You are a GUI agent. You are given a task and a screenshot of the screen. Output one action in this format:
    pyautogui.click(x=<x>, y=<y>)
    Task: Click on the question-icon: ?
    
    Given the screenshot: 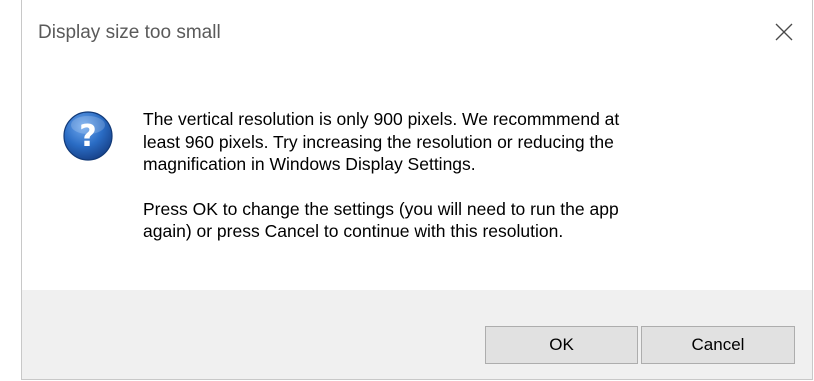 What is the action you would take?
    pyautogui.click(x=88, y=136)
    